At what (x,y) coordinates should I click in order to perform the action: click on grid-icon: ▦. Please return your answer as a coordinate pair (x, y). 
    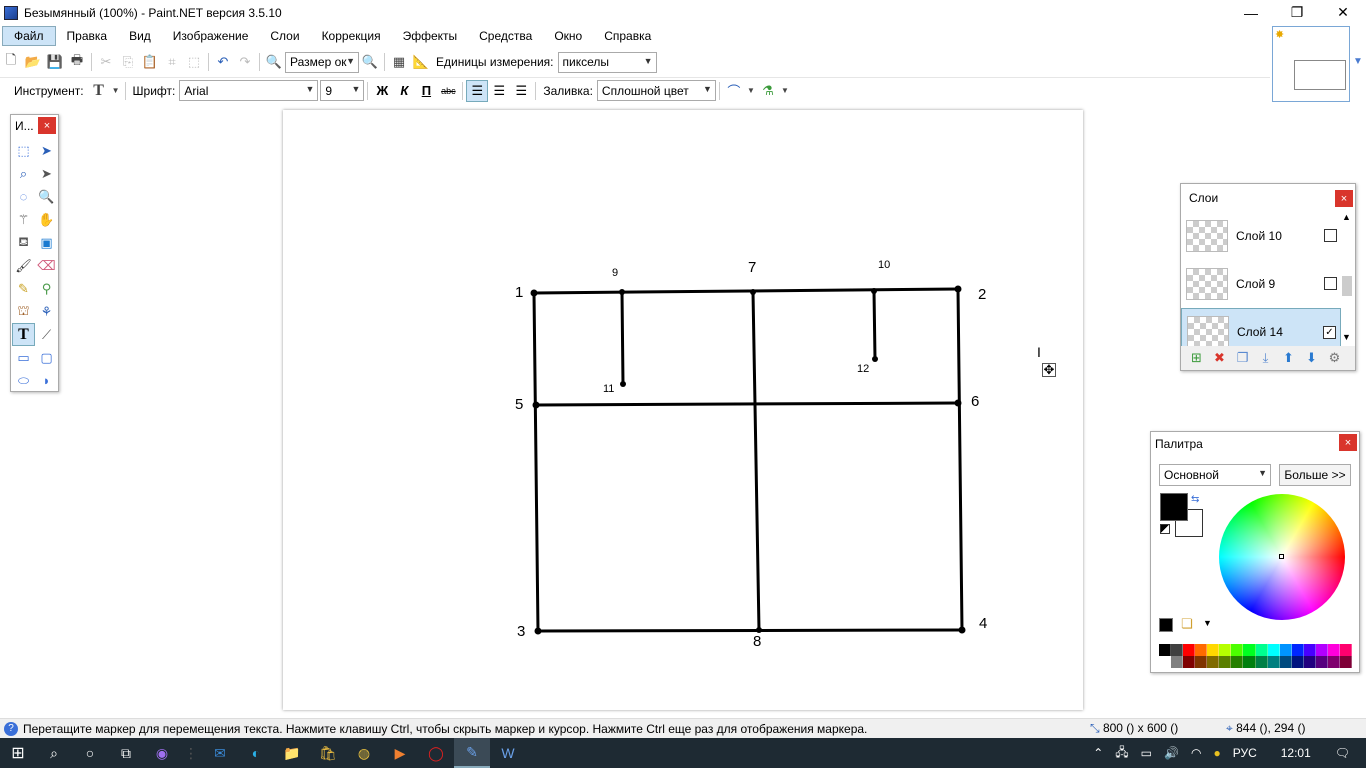
    Looking at the image, I should click on (399, 62).